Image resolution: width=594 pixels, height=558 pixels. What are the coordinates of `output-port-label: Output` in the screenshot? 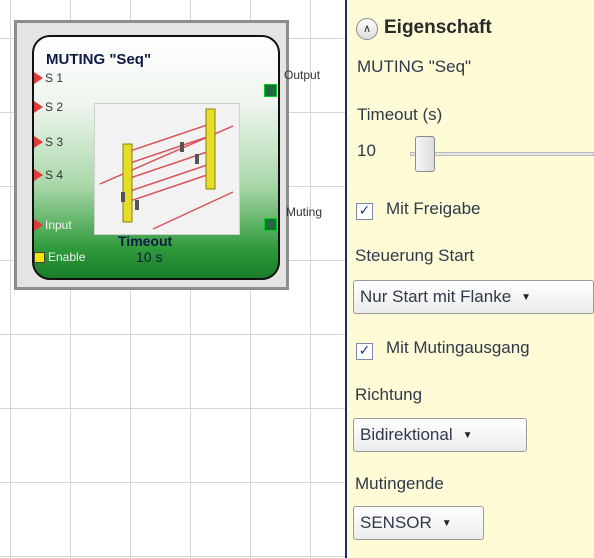 It's located at (302, 75).